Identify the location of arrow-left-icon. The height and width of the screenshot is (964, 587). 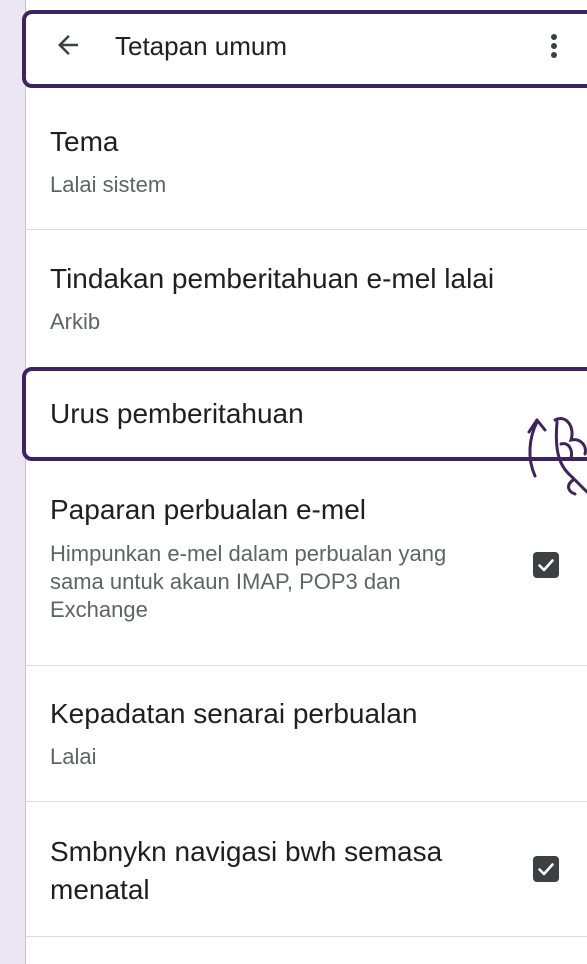
(68, 45).